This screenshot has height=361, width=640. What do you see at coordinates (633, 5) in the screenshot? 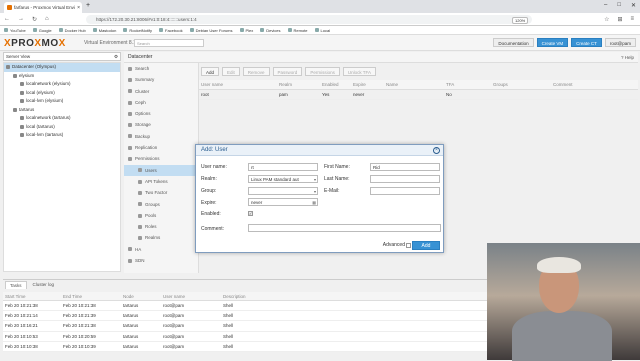
I see `close-window-icon: ✕` at bounding box center [633, 5].